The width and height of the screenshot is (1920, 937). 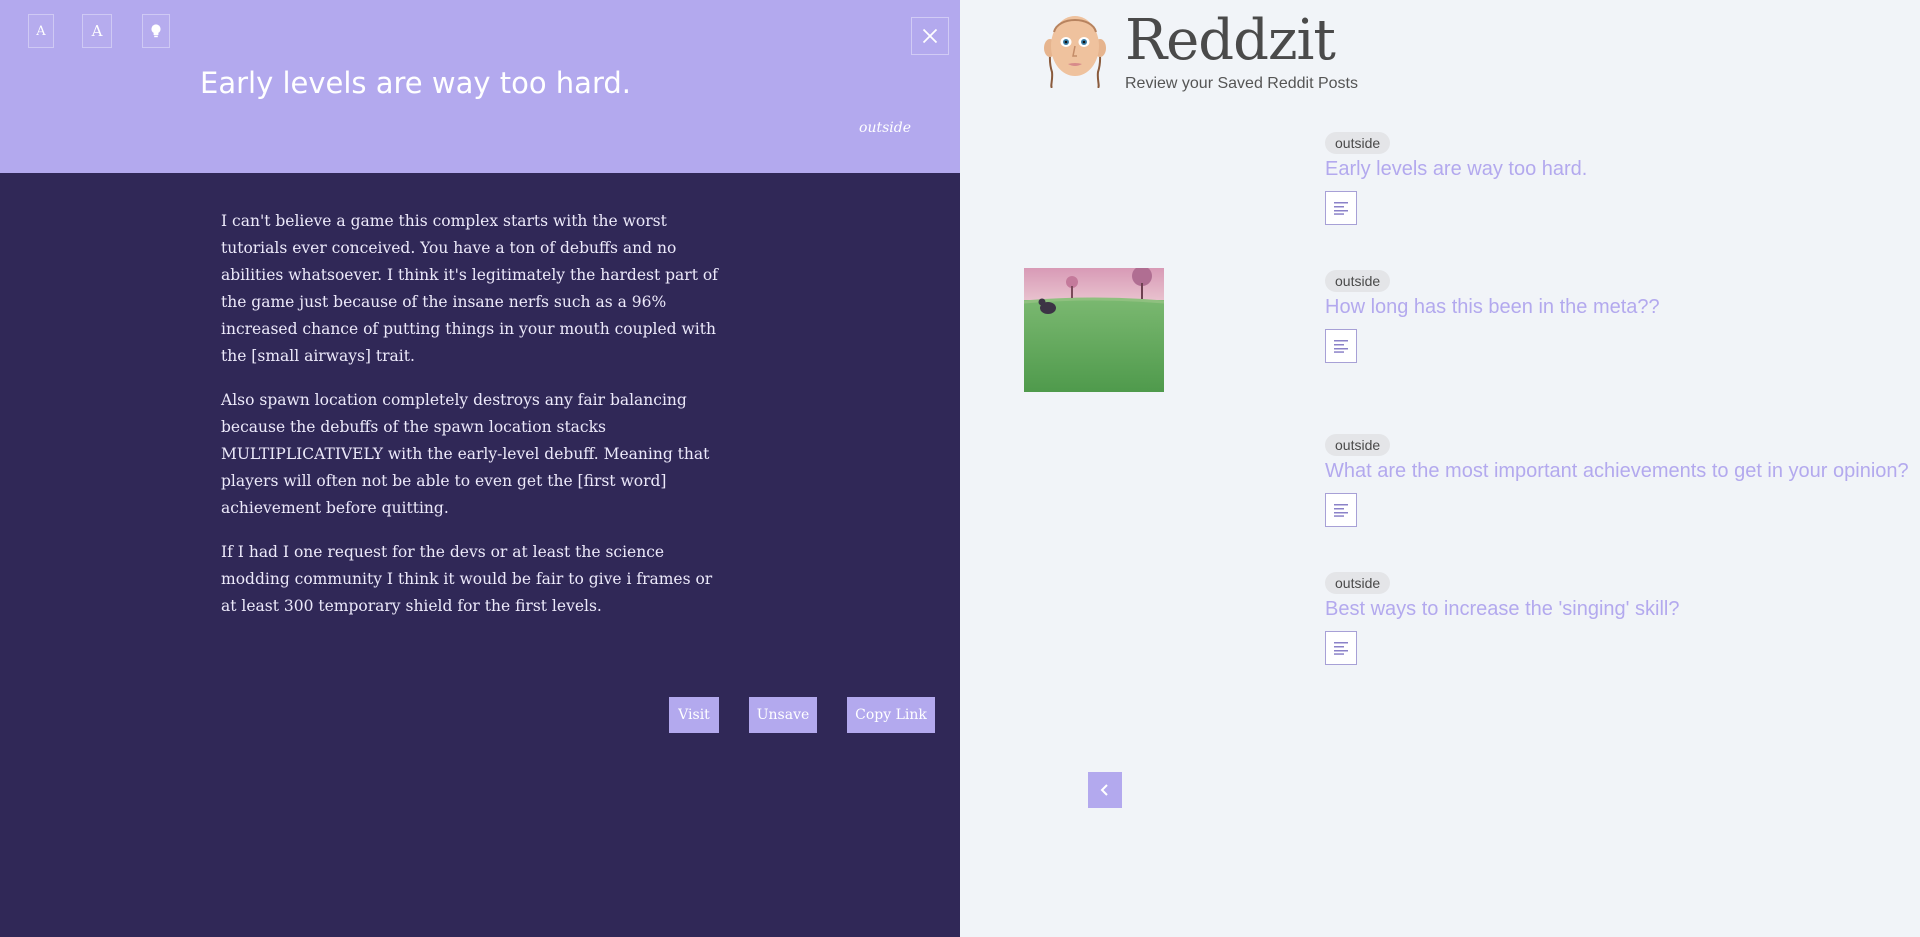 I want to click on previous-page-button, so click(x=1105, y=790).